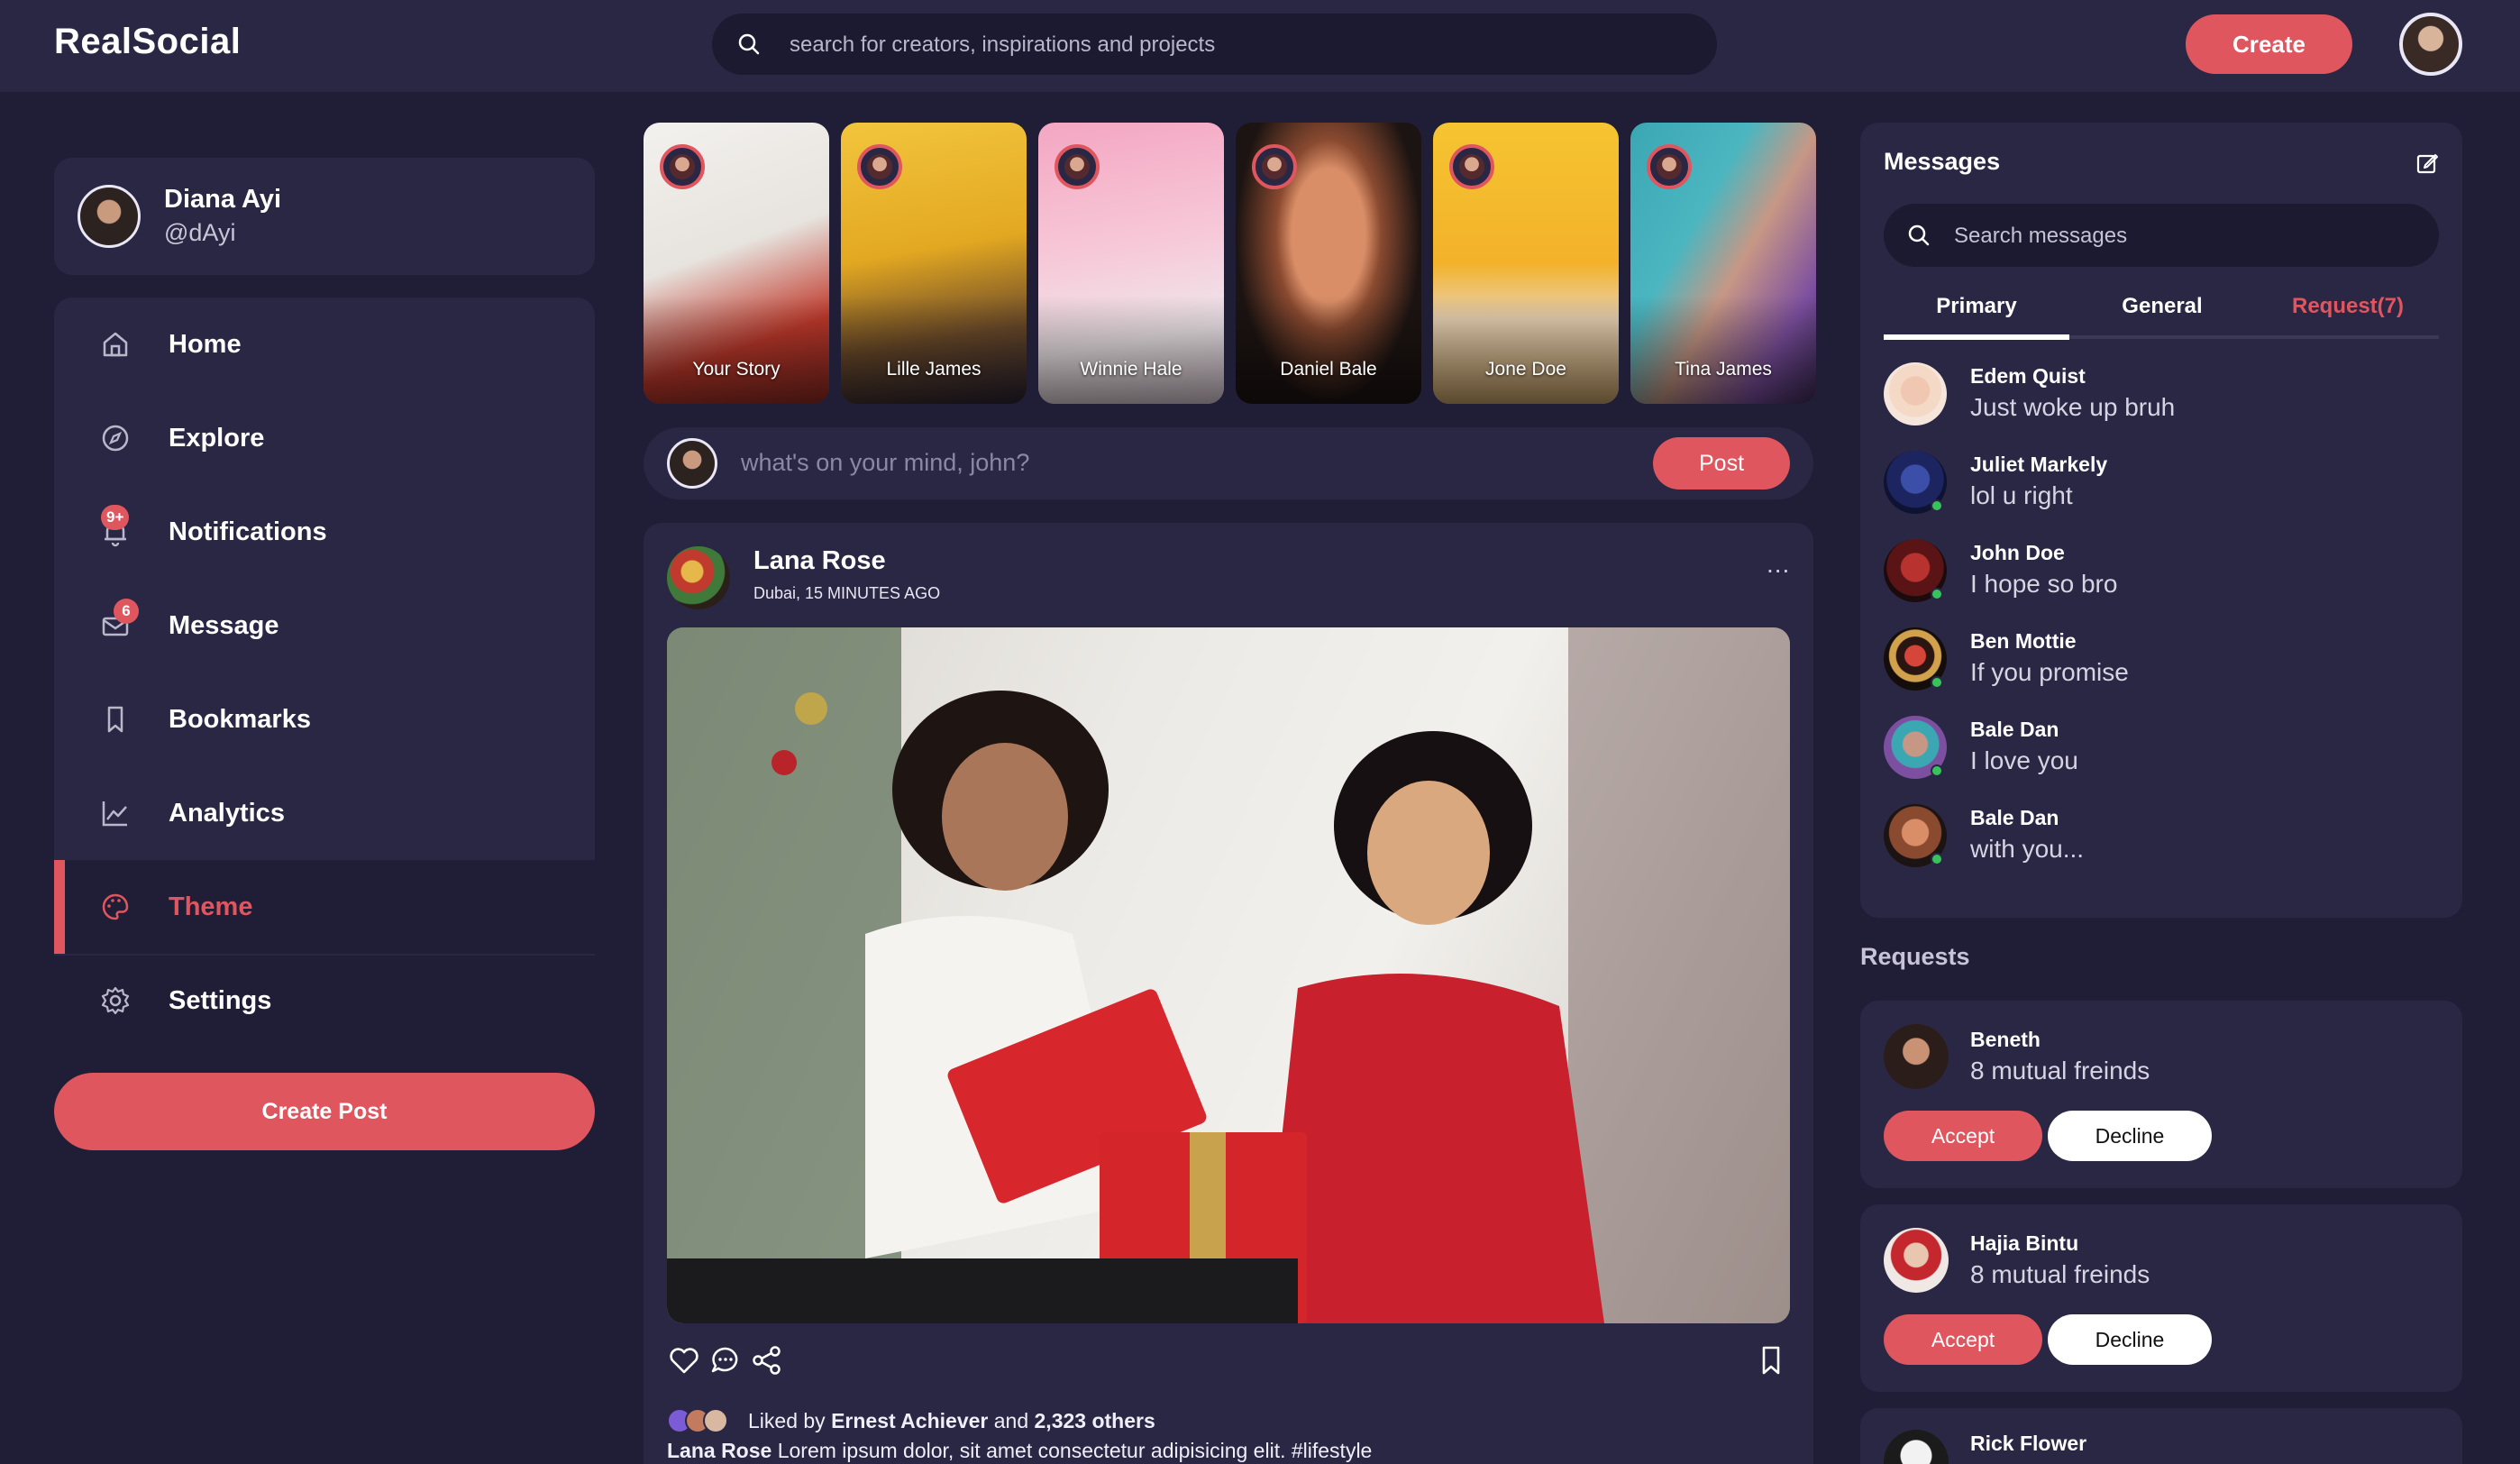 The width and height of the screenshot is (2520, 1464). What do you see at coordinates (220, 1000) in the screenshot?
I see `sidebar-item-label: Settings` at bounding box center [220, 1000].